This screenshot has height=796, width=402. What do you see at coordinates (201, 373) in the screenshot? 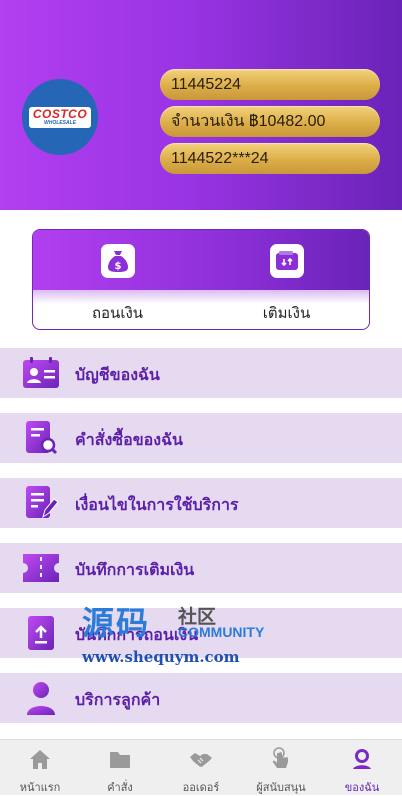
I see `menu-item-my-account: บัญชีของฉัน` at bounding box center [201, 373].